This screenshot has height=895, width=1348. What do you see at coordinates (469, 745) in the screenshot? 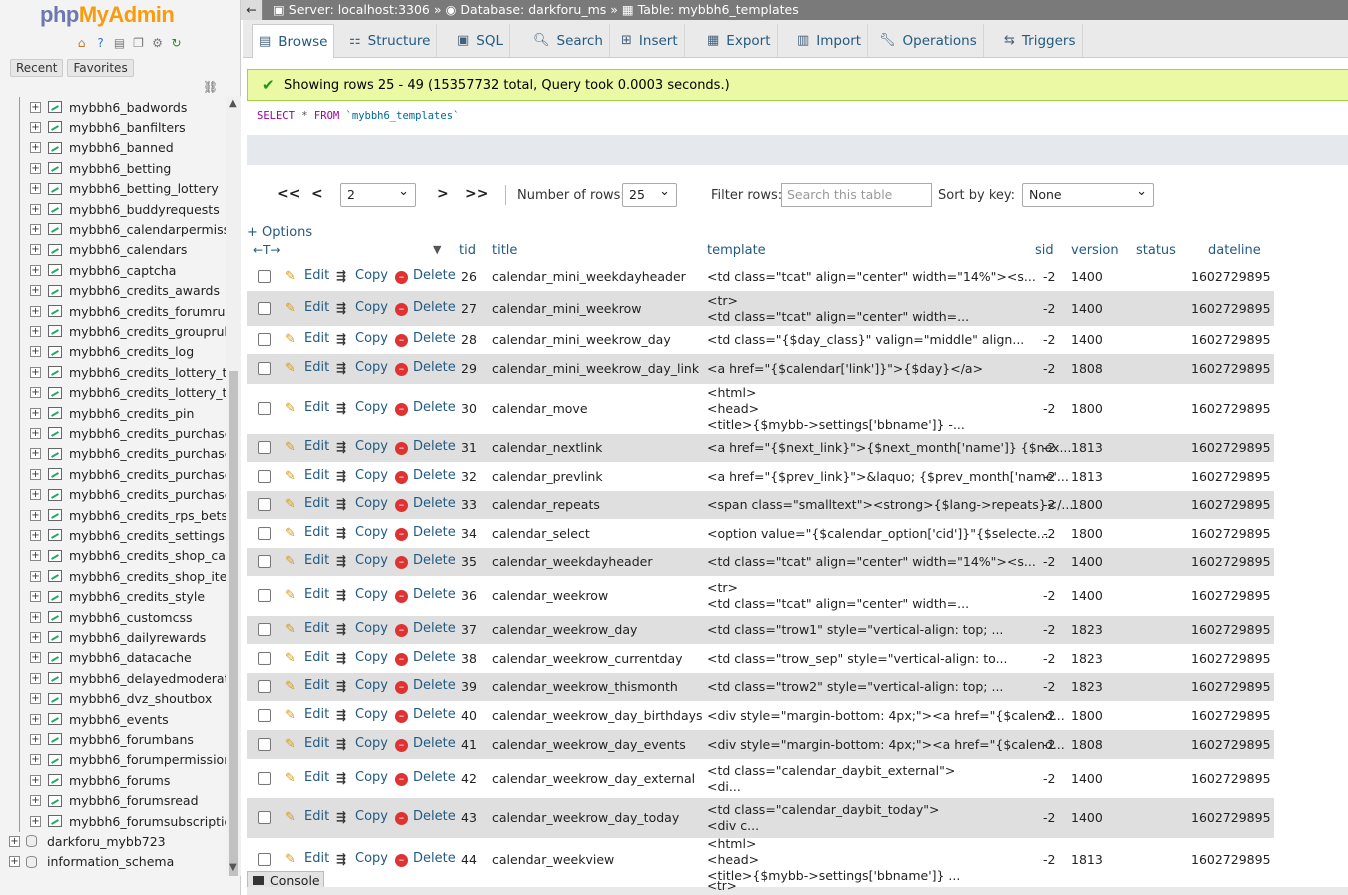
I see `cell-tid: 41` at bounding box center [469, 745].